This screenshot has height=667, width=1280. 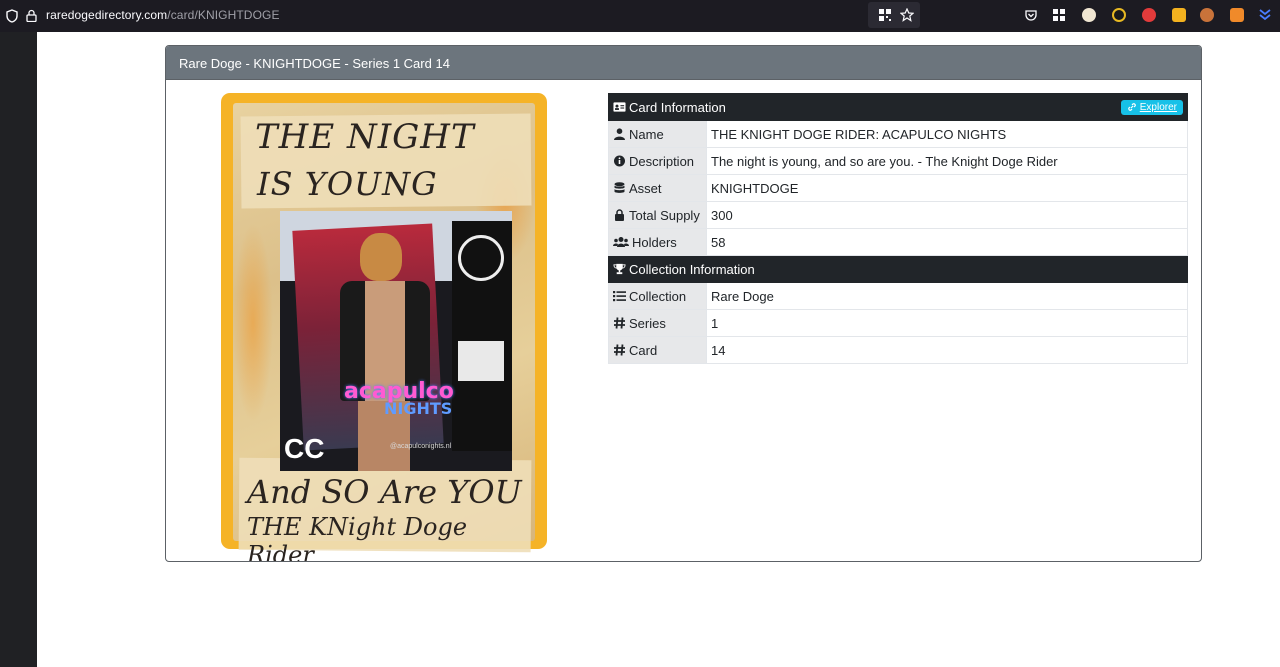 What do you see at coordinates (253, 323) in the screenshot?
I see `paper-stain` at bounding box center [253, 323].